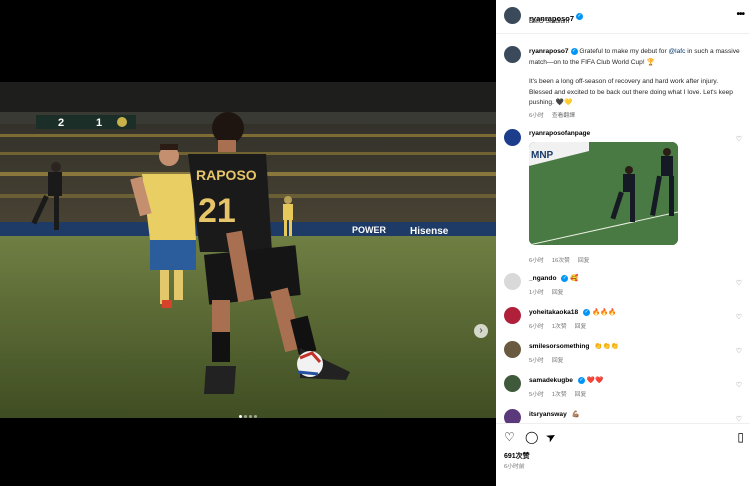  I want to click on post-location: BMO Stadium, so click(549, 21).